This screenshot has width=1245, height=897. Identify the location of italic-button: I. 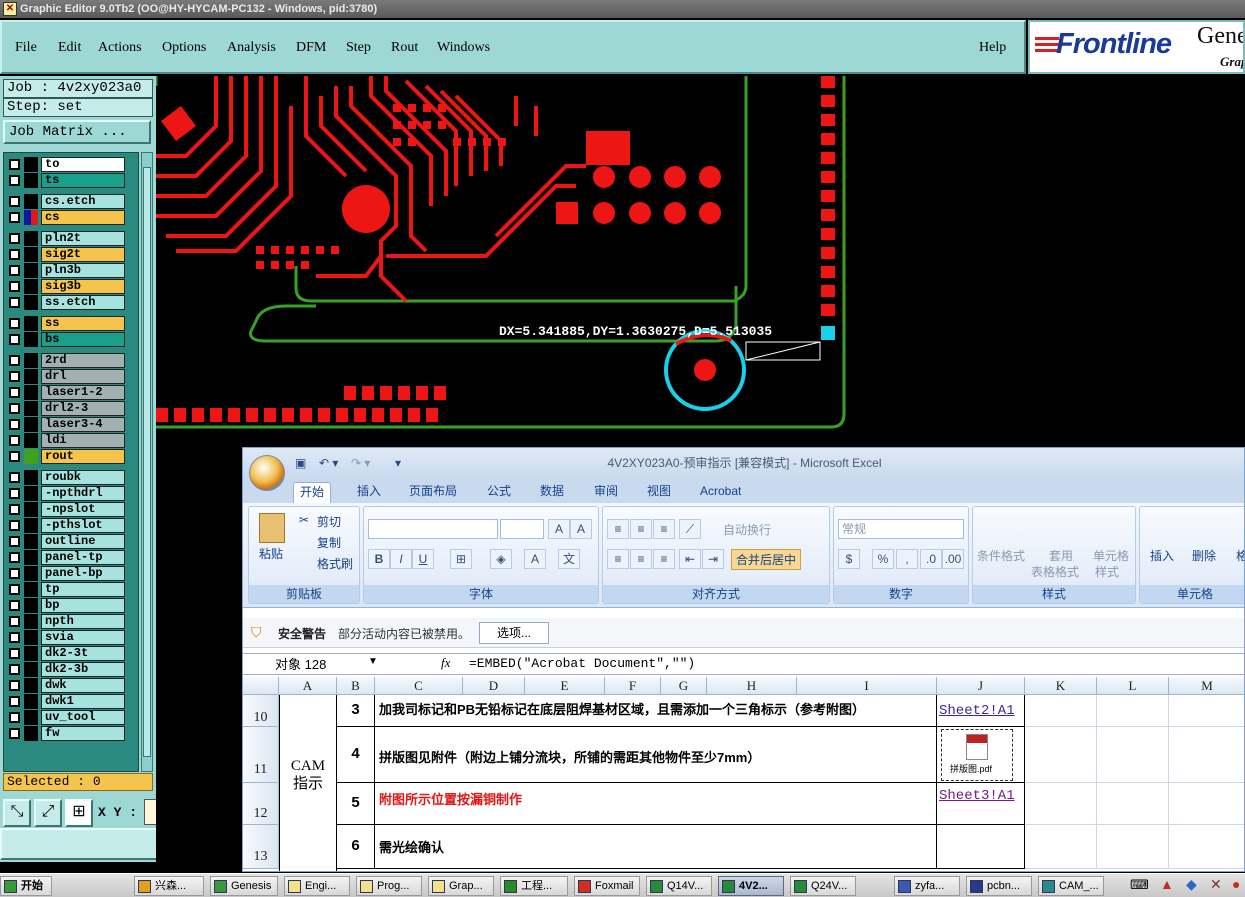
(401, 559).